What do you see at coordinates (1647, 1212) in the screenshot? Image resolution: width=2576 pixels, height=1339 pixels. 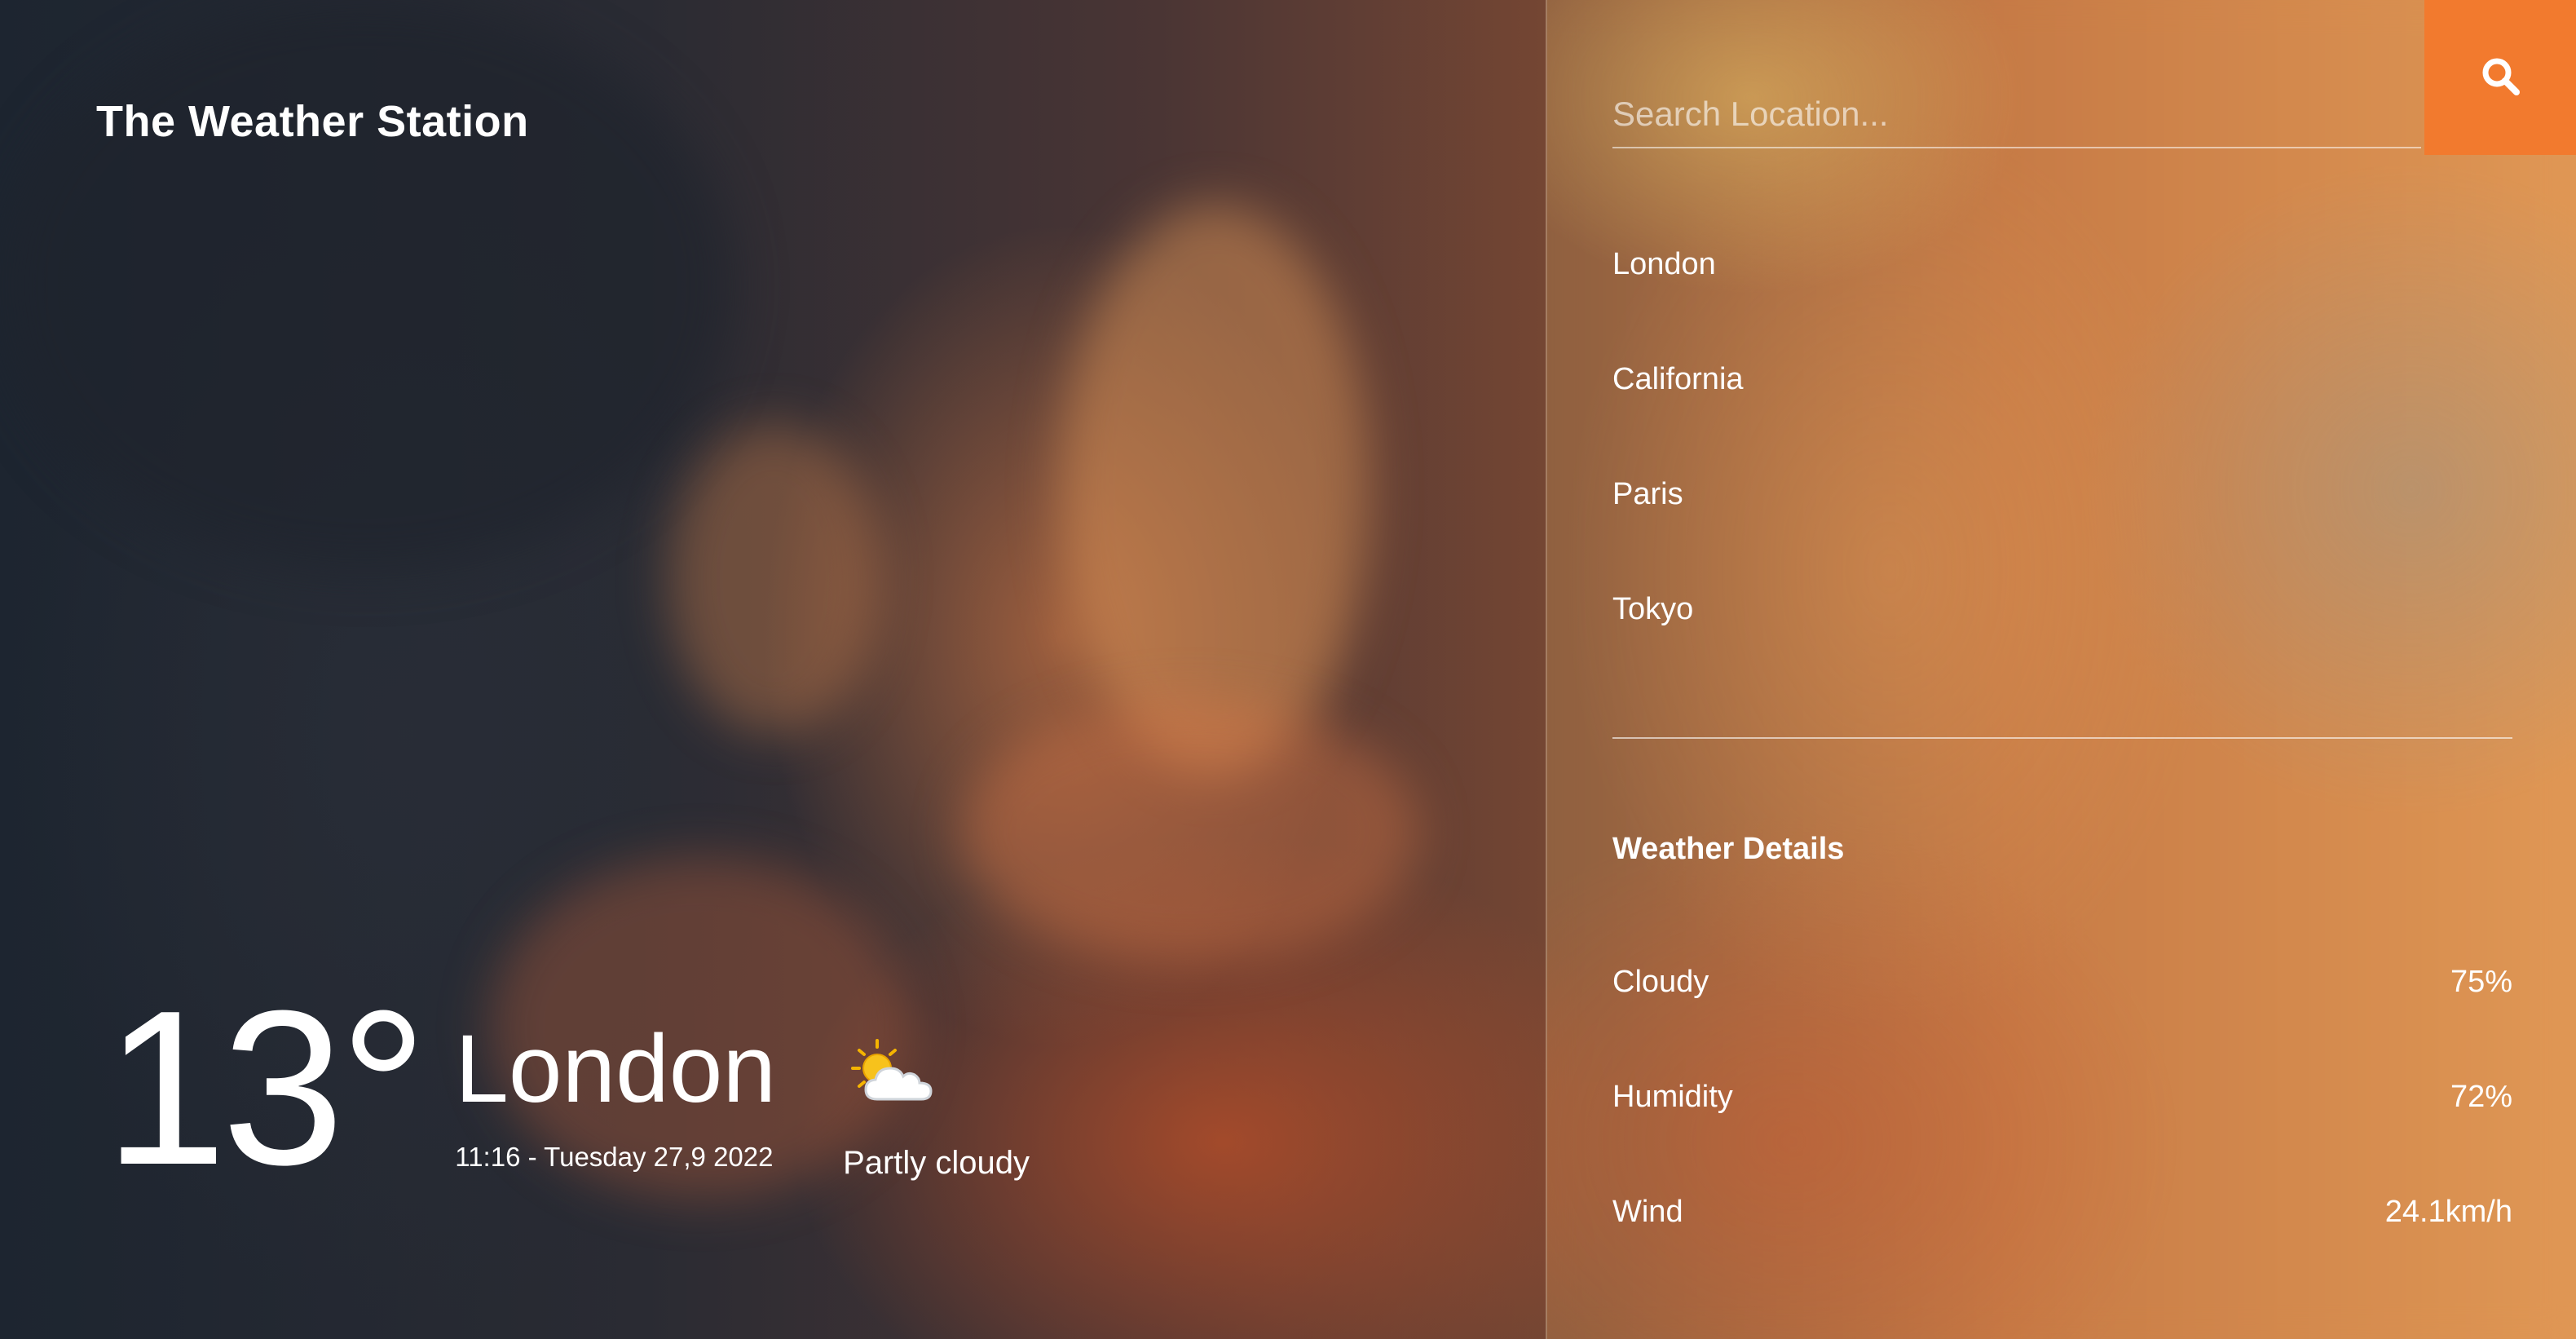 I see `detail-label: Wind` at bounding box center [1647, 1212].